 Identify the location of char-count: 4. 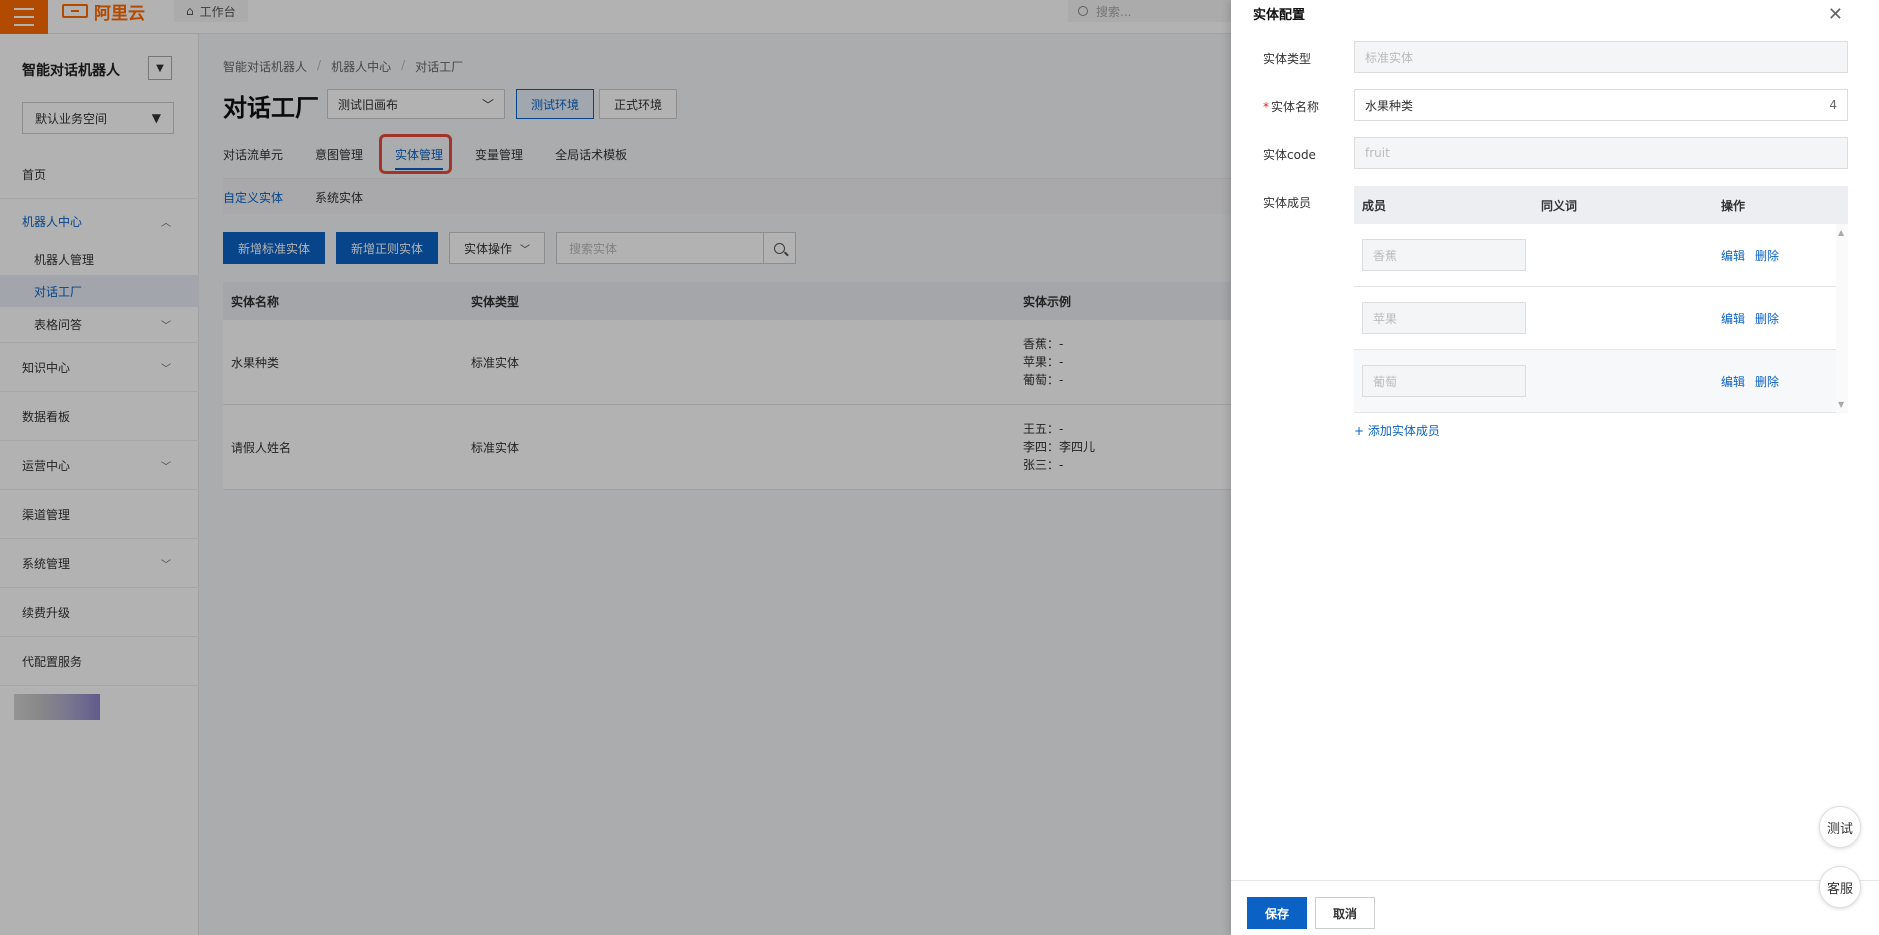
(1833, 105).